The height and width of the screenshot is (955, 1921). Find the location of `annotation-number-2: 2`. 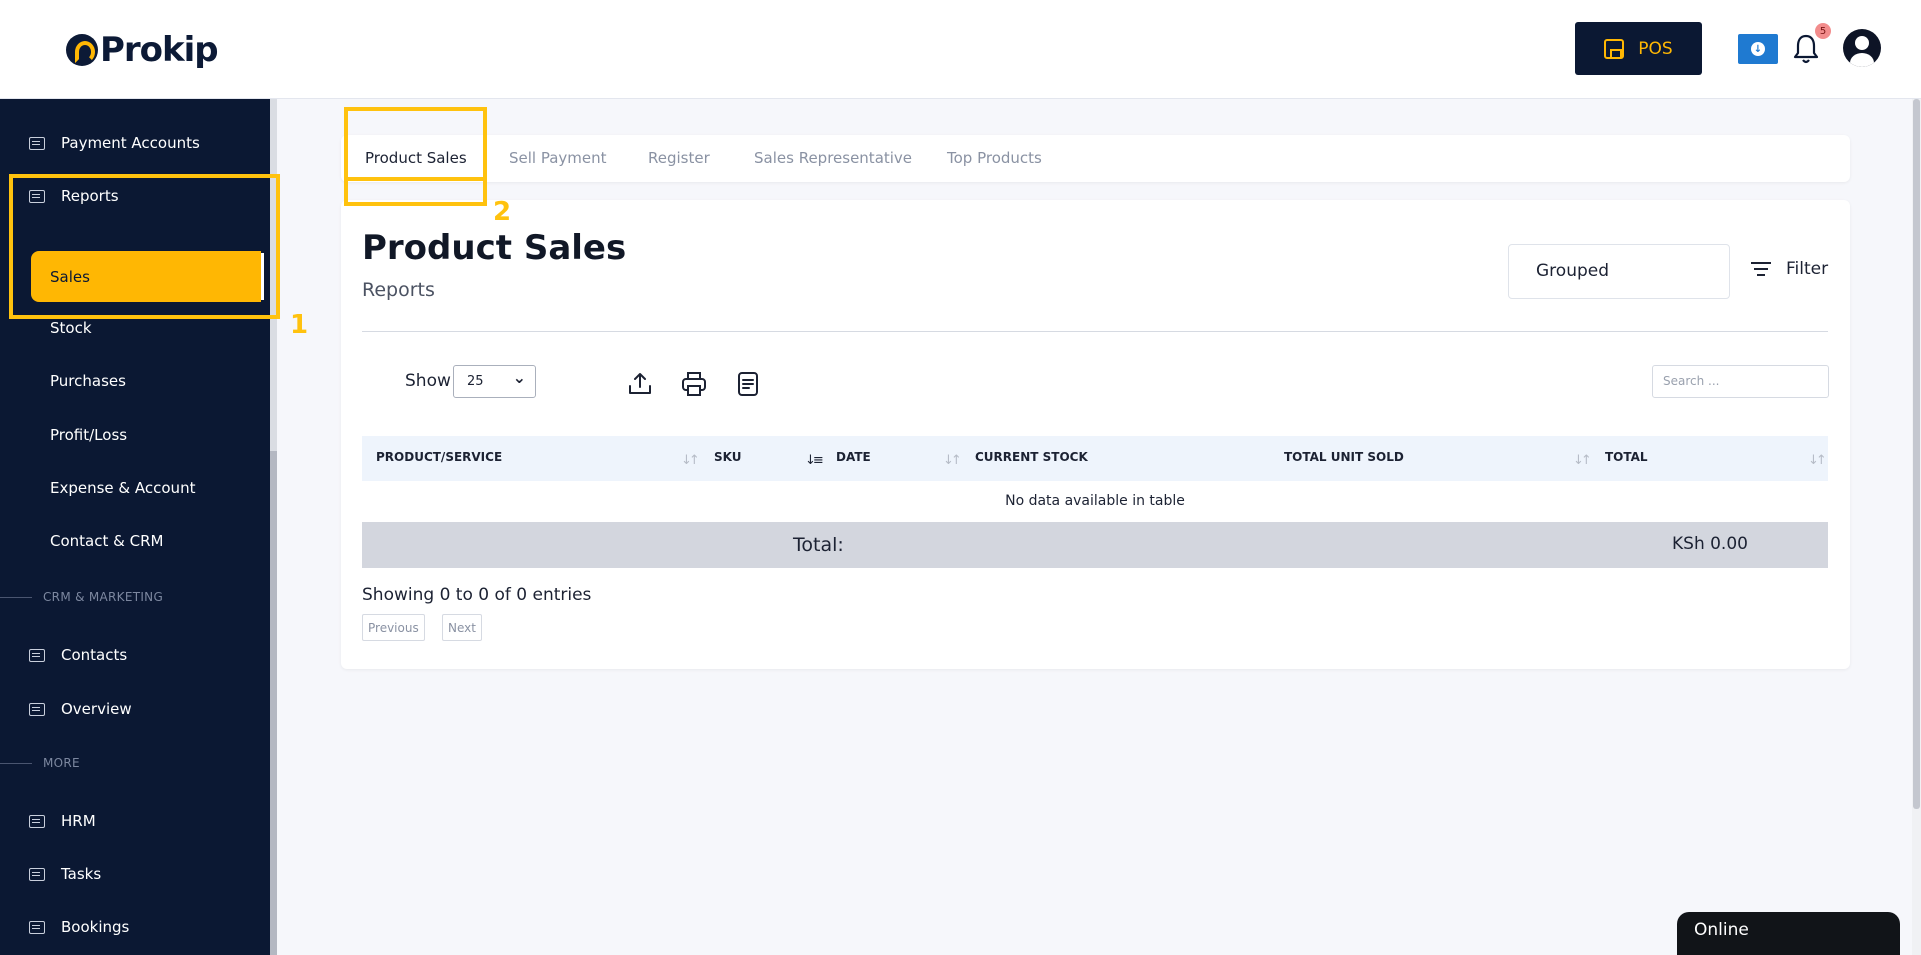

annotation-number-2: 2 is located at coordinates (502, 212).